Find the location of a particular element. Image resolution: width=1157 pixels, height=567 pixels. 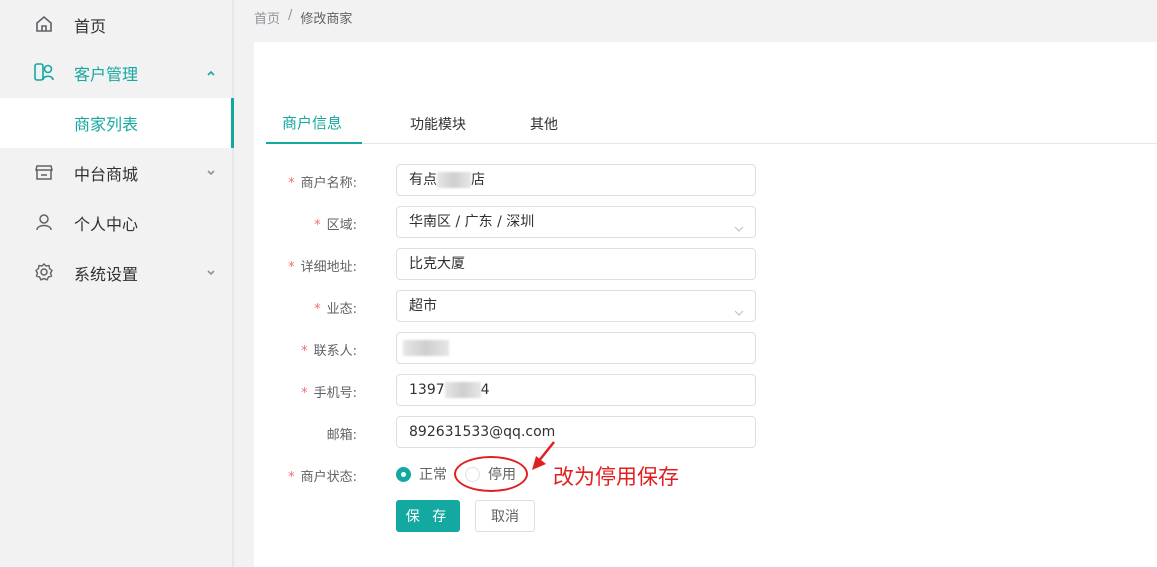

form-row-region: * 区域: 华南区 / 广东 / 深圳 is located at coordinates (705, 222).